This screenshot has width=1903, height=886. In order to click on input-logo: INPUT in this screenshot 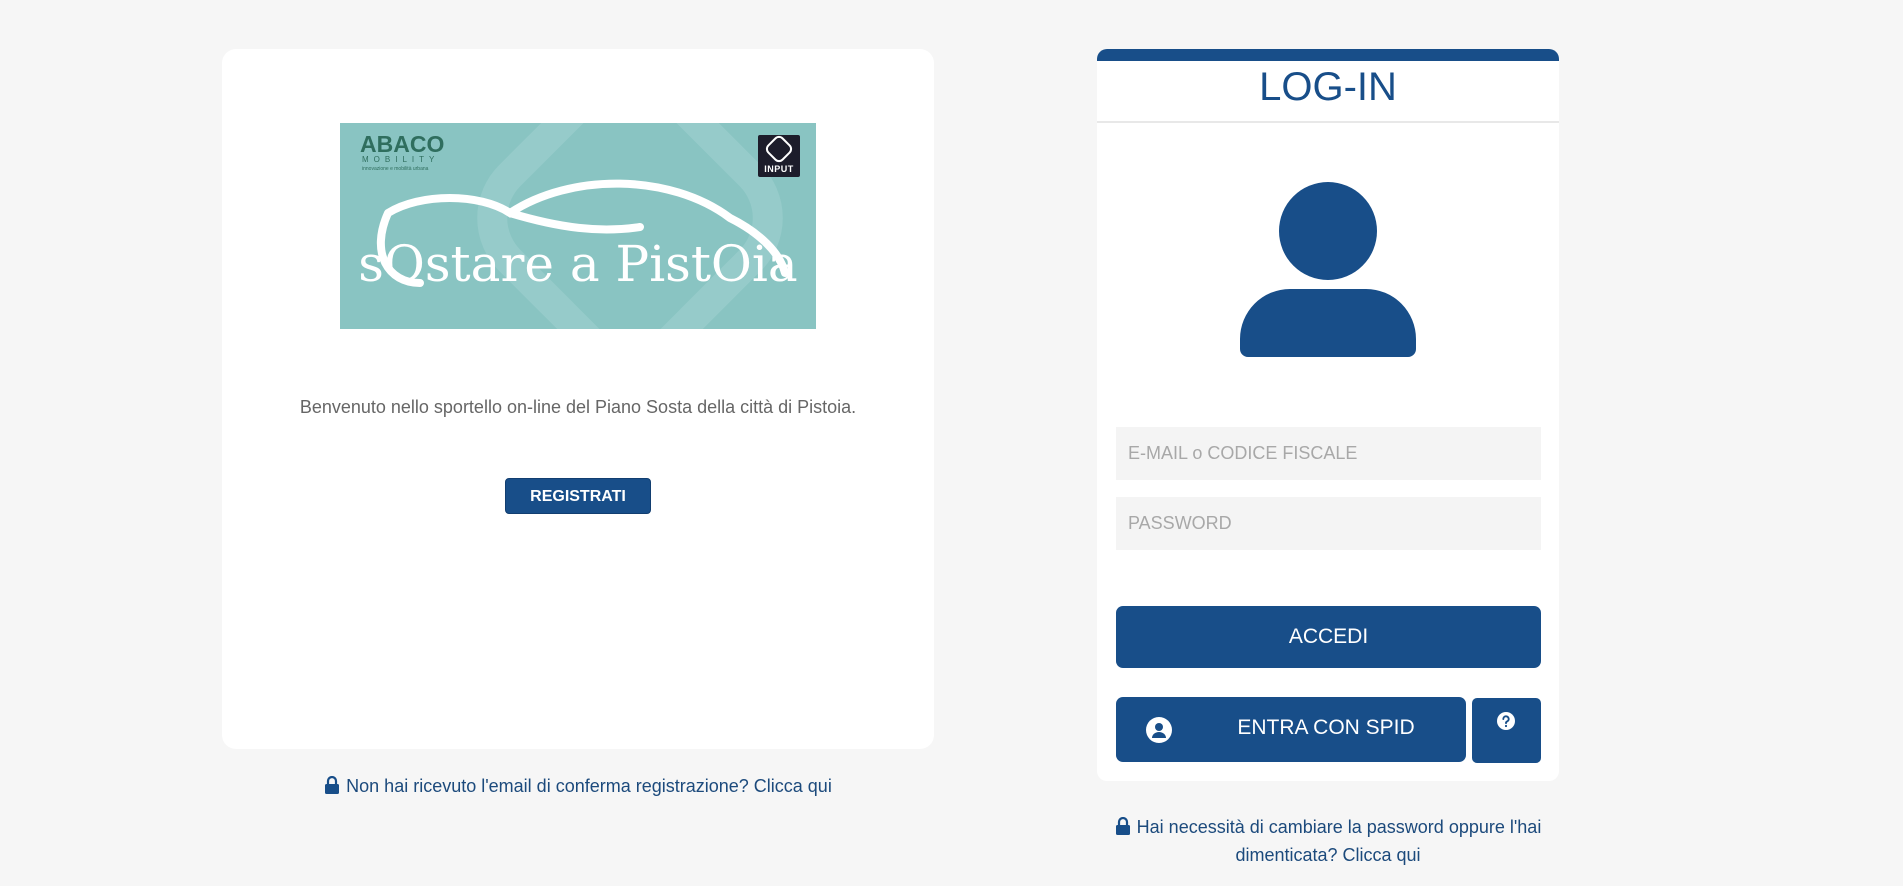, I will do `click(779, 156)`.